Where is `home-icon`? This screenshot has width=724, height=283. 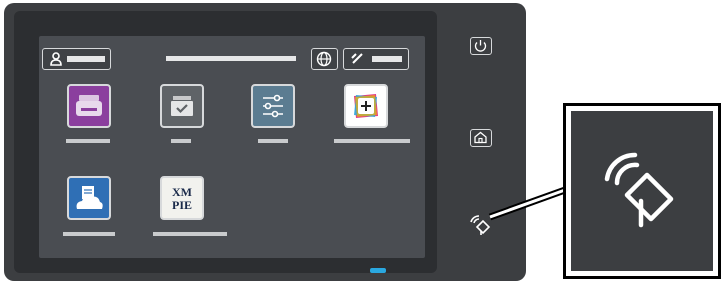 home-icon is located at coordinates (480, 137).